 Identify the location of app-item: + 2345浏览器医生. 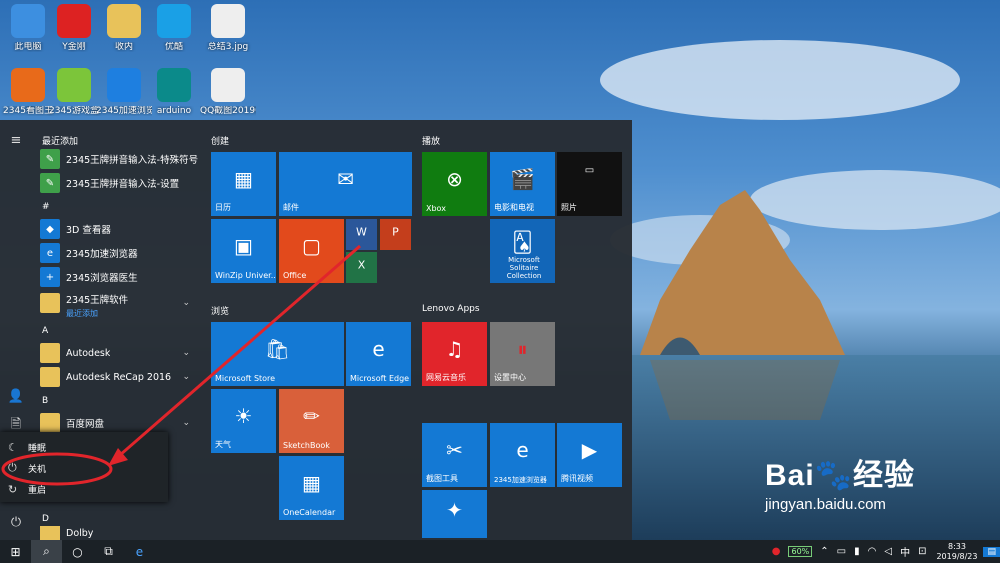
(120, 277).